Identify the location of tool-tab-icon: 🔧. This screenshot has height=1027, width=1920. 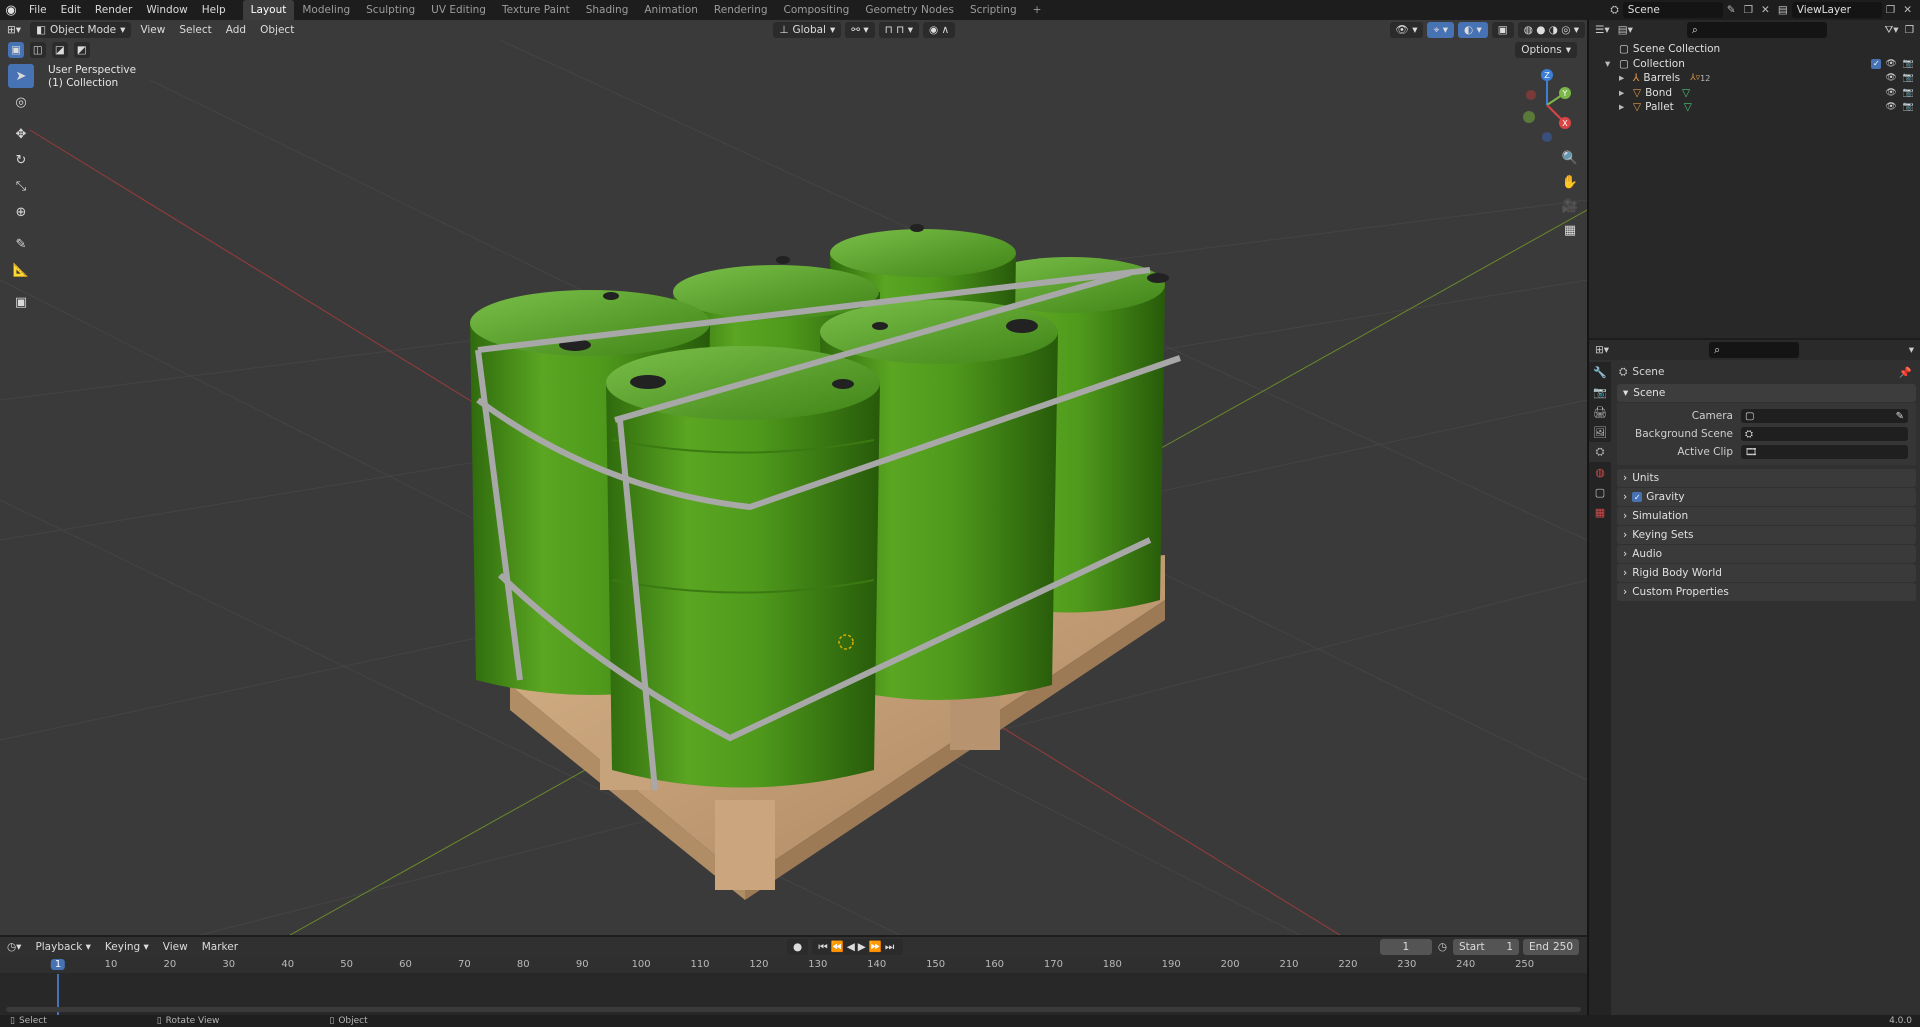
(1600, 372).